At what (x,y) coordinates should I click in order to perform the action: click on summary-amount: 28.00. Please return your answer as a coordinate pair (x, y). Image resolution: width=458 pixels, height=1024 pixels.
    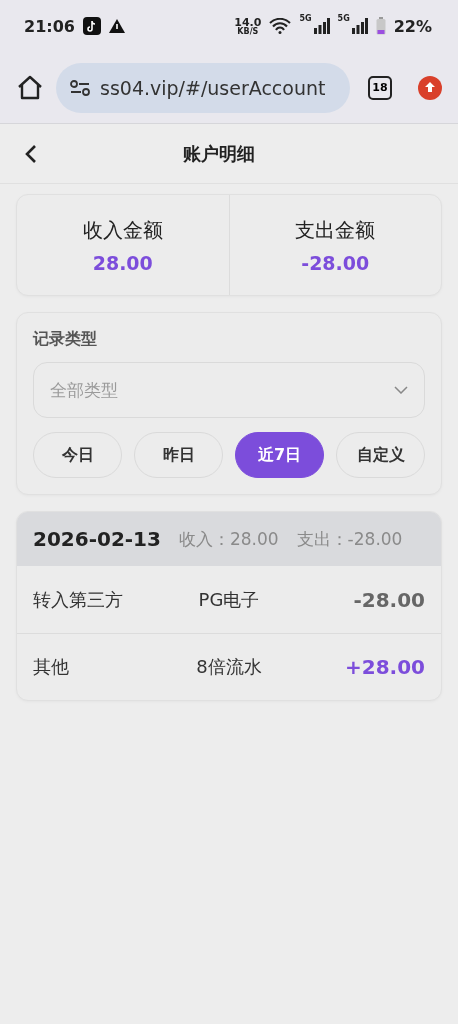
    Looking at the image, I should click on (122, 262).